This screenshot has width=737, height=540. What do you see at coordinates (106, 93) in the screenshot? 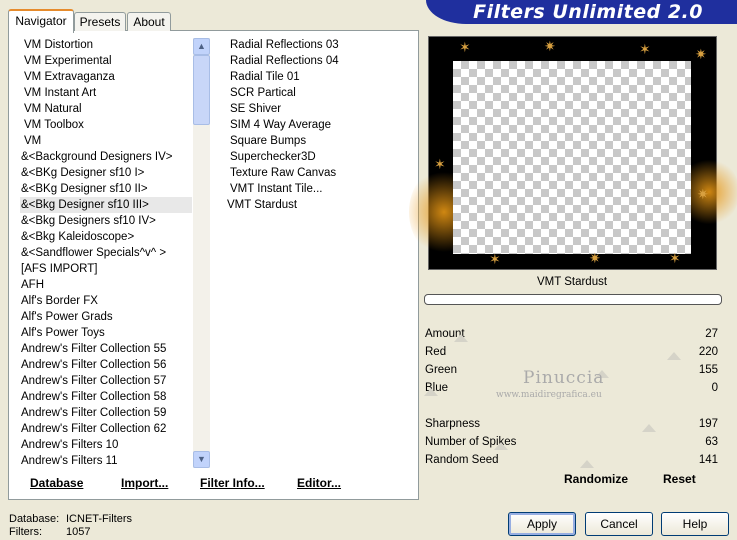
I see `category-item: VM Instant Art` at bounding box center [106, 93].